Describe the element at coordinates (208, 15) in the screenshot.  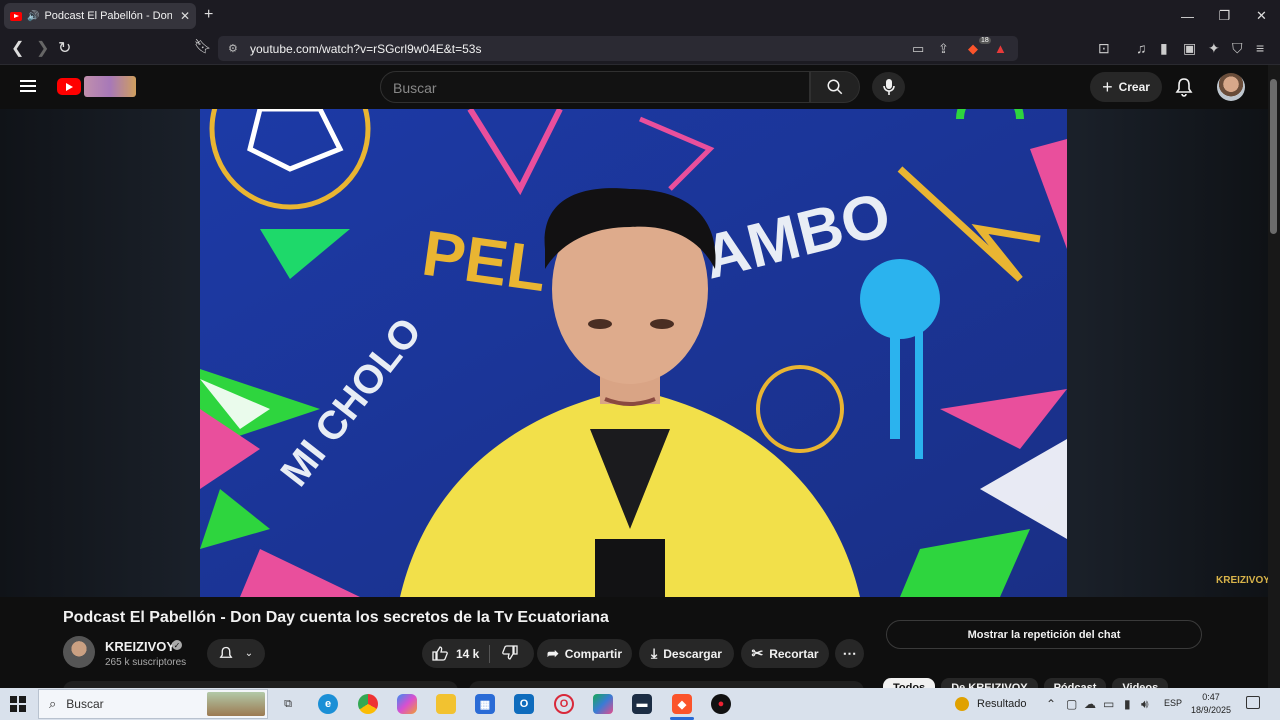
I see `new-tab-button: +` at that location.